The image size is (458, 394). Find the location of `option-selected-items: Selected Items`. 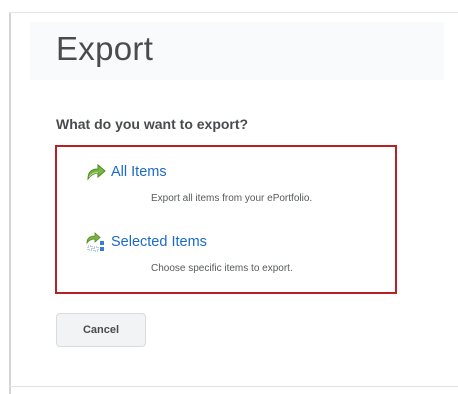

option-selected-items: Selected Items is located at coordinates (146, 242).